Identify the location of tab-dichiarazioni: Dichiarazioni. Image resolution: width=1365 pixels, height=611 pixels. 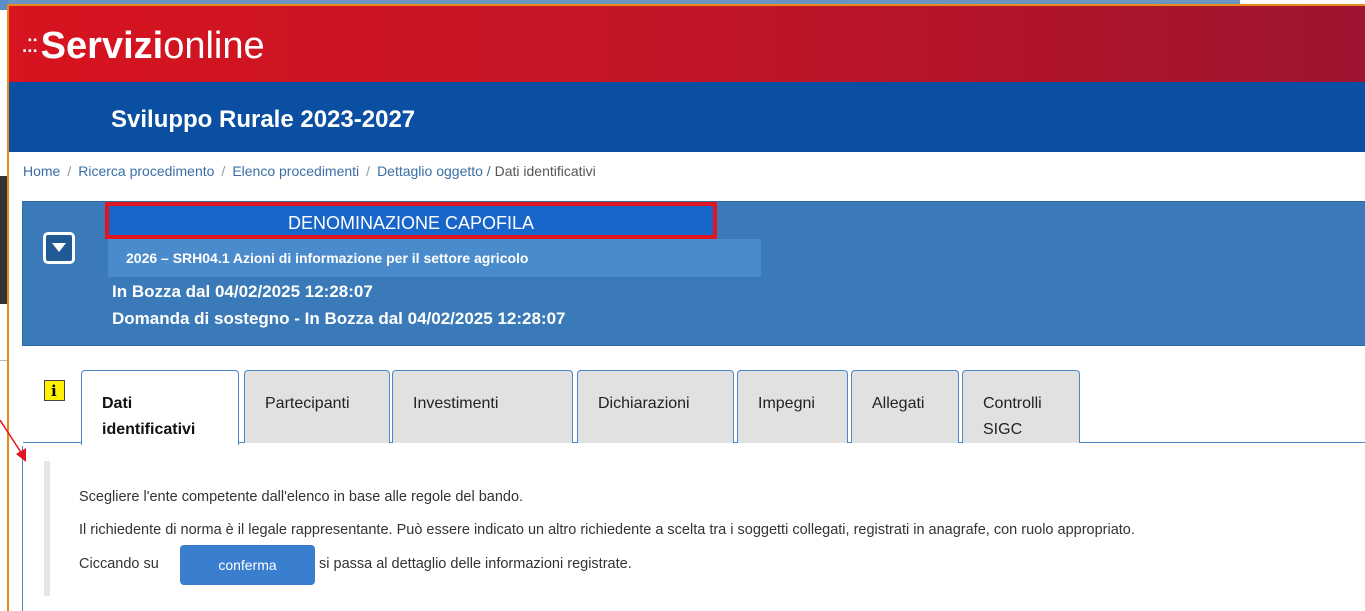
(655, 406).